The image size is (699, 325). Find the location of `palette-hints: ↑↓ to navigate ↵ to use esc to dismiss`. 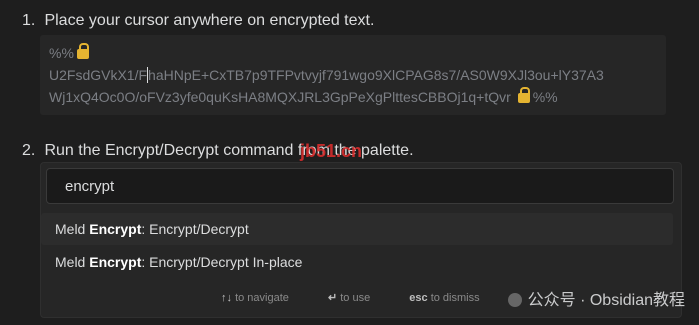

palette-hints: ↑↓ to navigate ↵ to use esc to dismiss is located at coordinates (368, 297).